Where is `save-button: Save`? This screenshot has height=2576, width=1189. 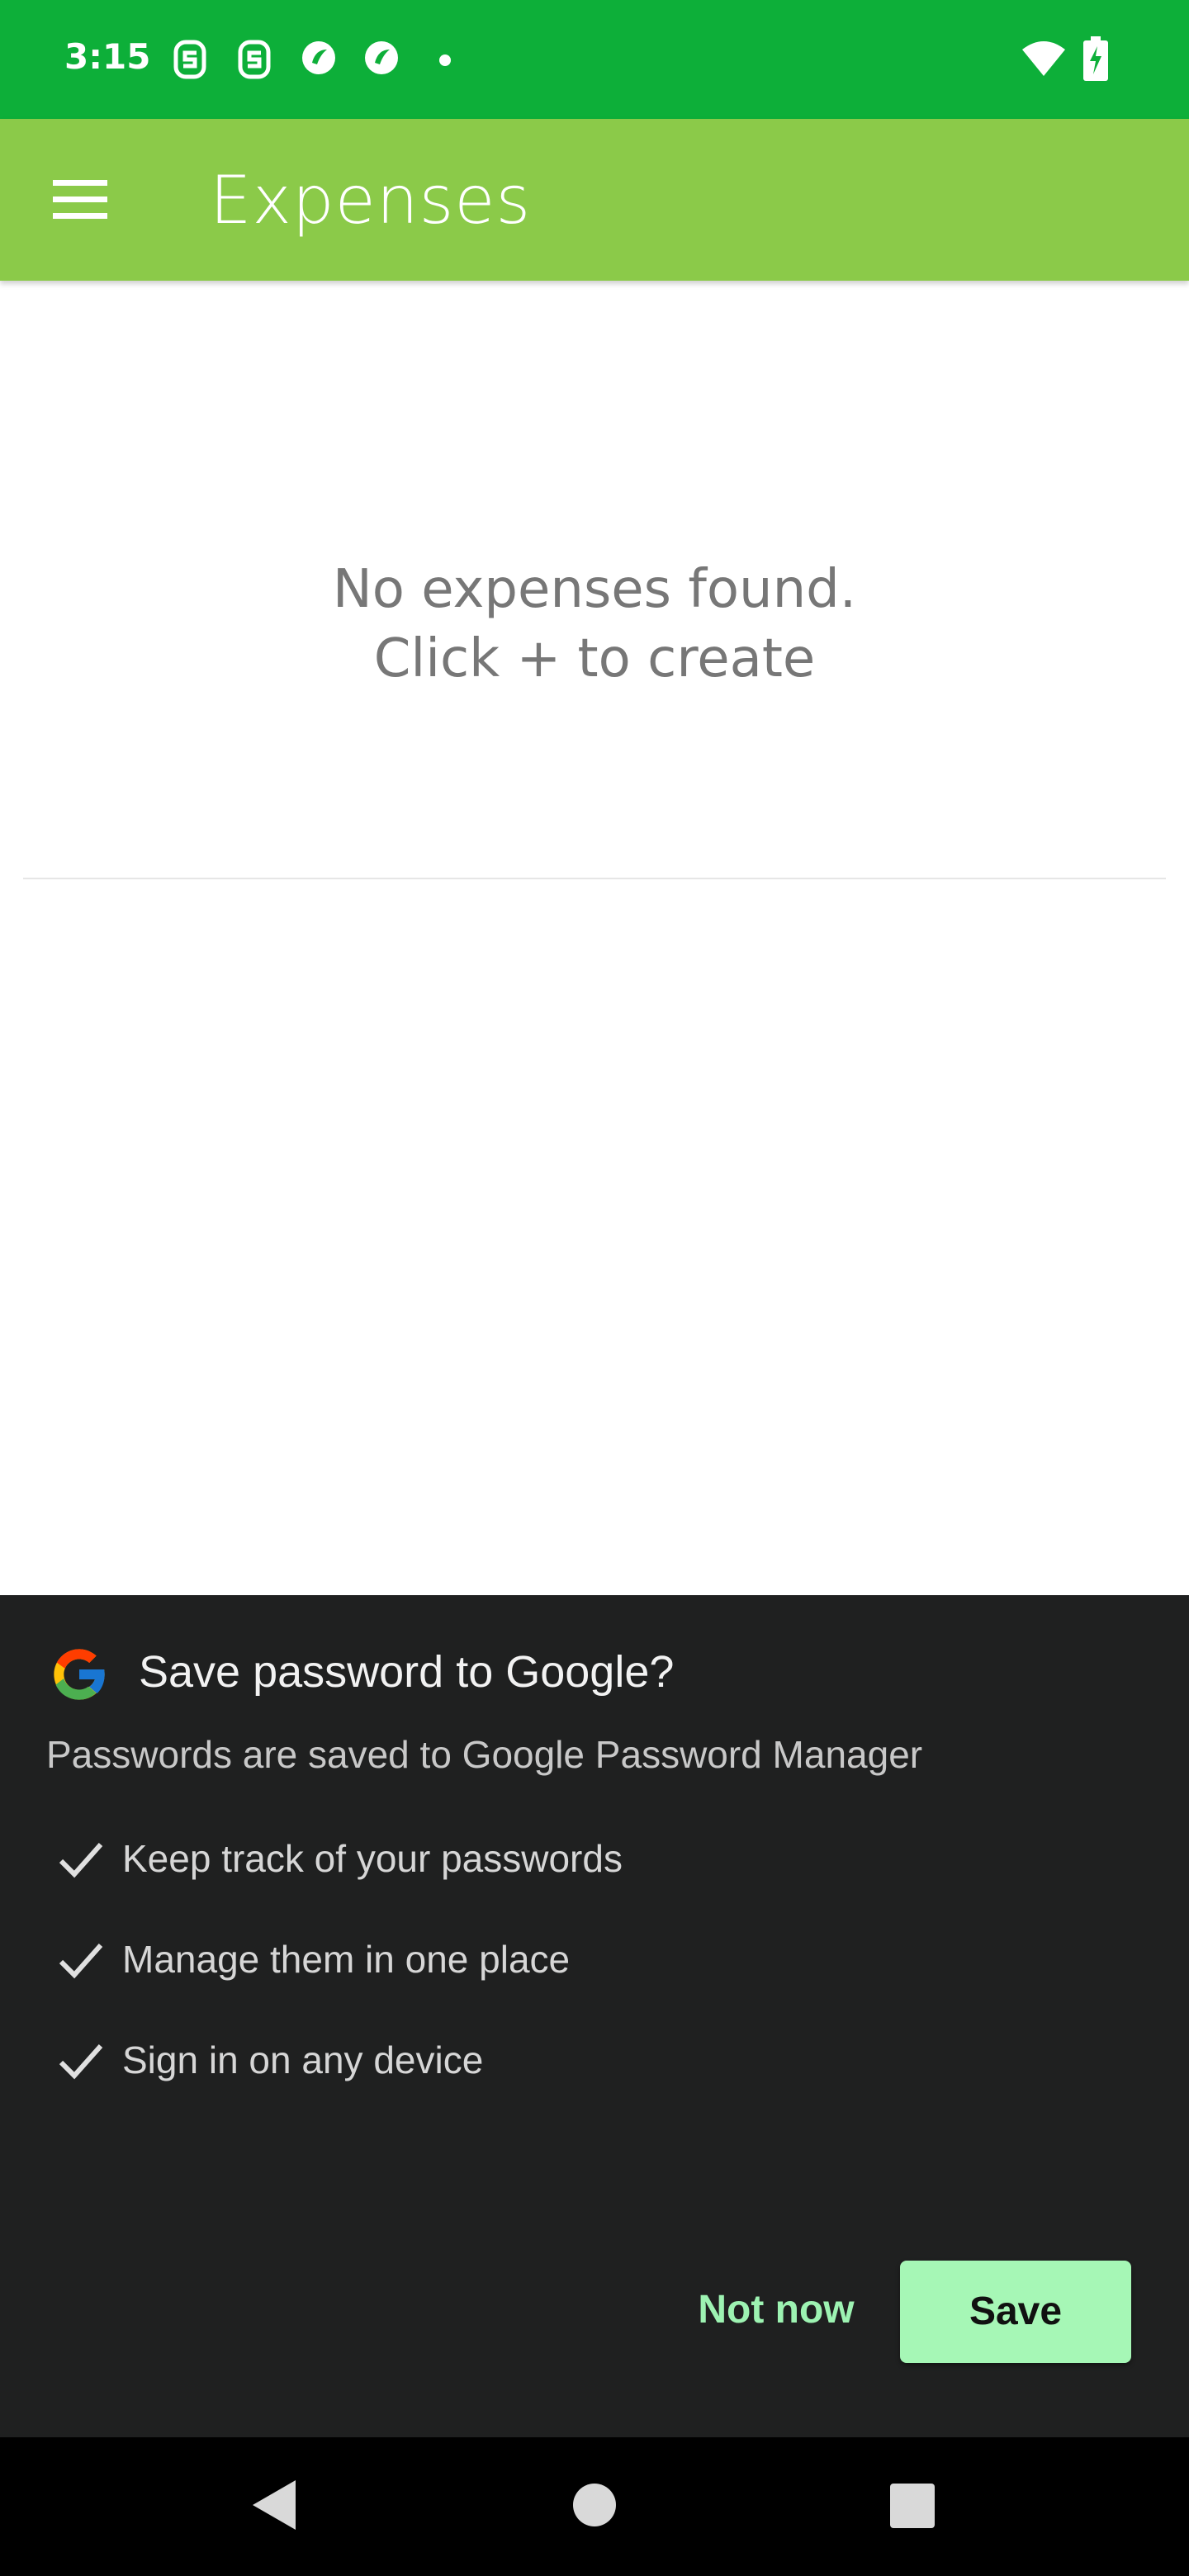
save-button: Save is located at coordinates (1015, 2312).